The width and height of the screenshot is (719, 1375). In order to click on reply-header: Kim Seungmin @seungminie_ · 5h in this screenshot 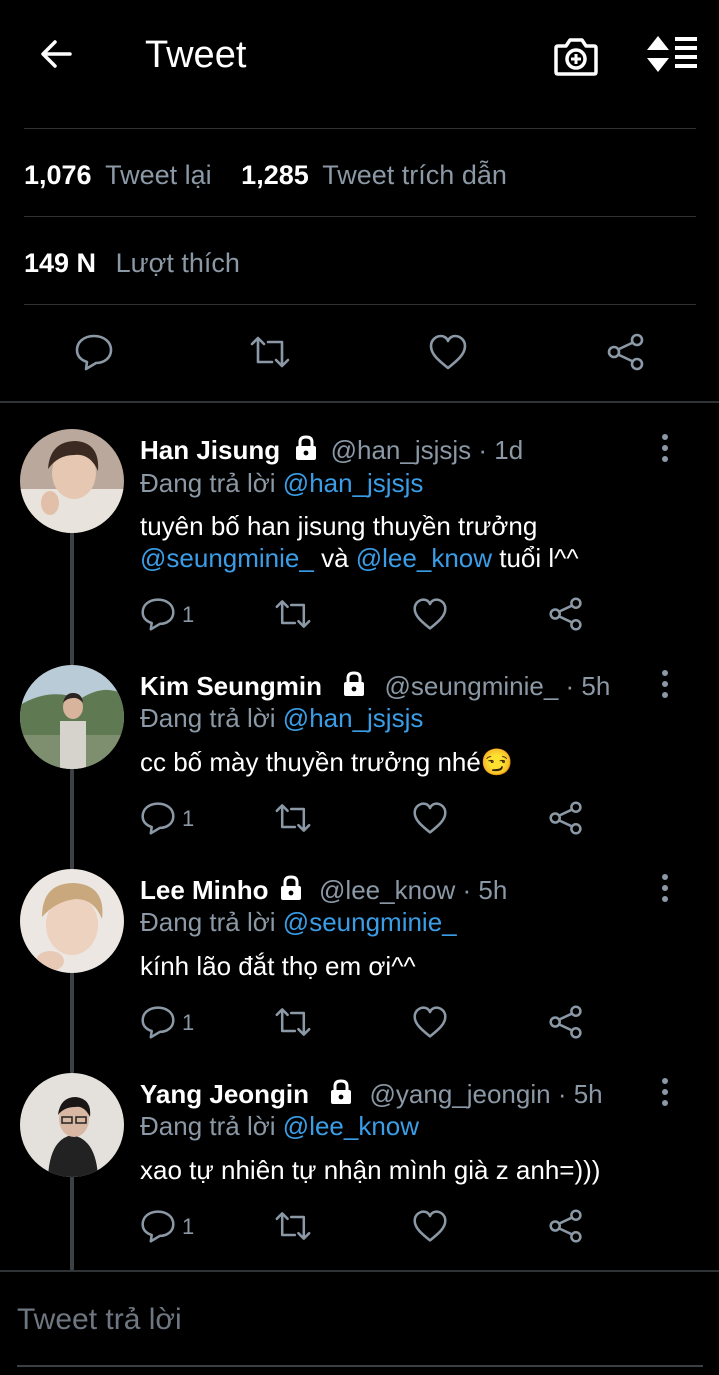, I will do `click(375, 686)`.